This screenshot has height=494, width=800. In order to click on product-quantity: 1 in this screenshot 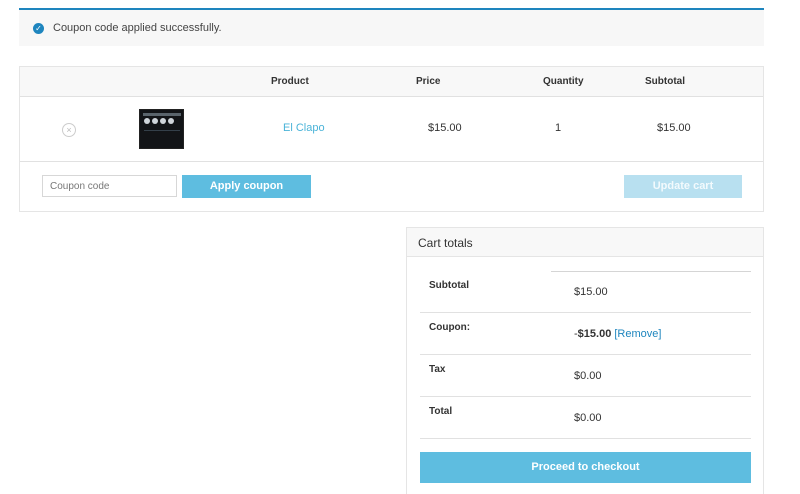, I will do `click(558, 128)`.